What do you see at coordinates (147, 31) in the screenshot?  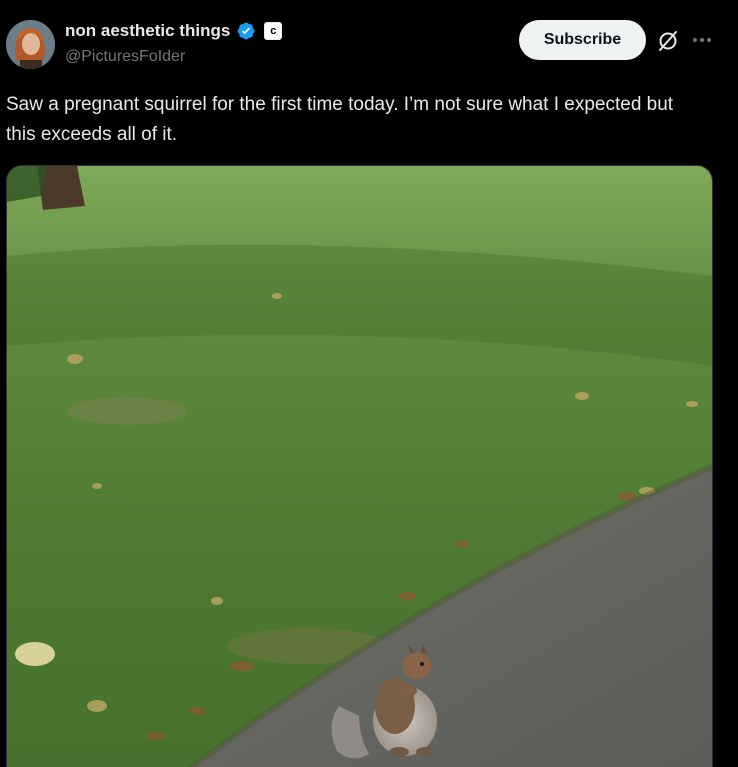 I see `author-display-name: non aesthetic things` at bounding box center [147, 31].